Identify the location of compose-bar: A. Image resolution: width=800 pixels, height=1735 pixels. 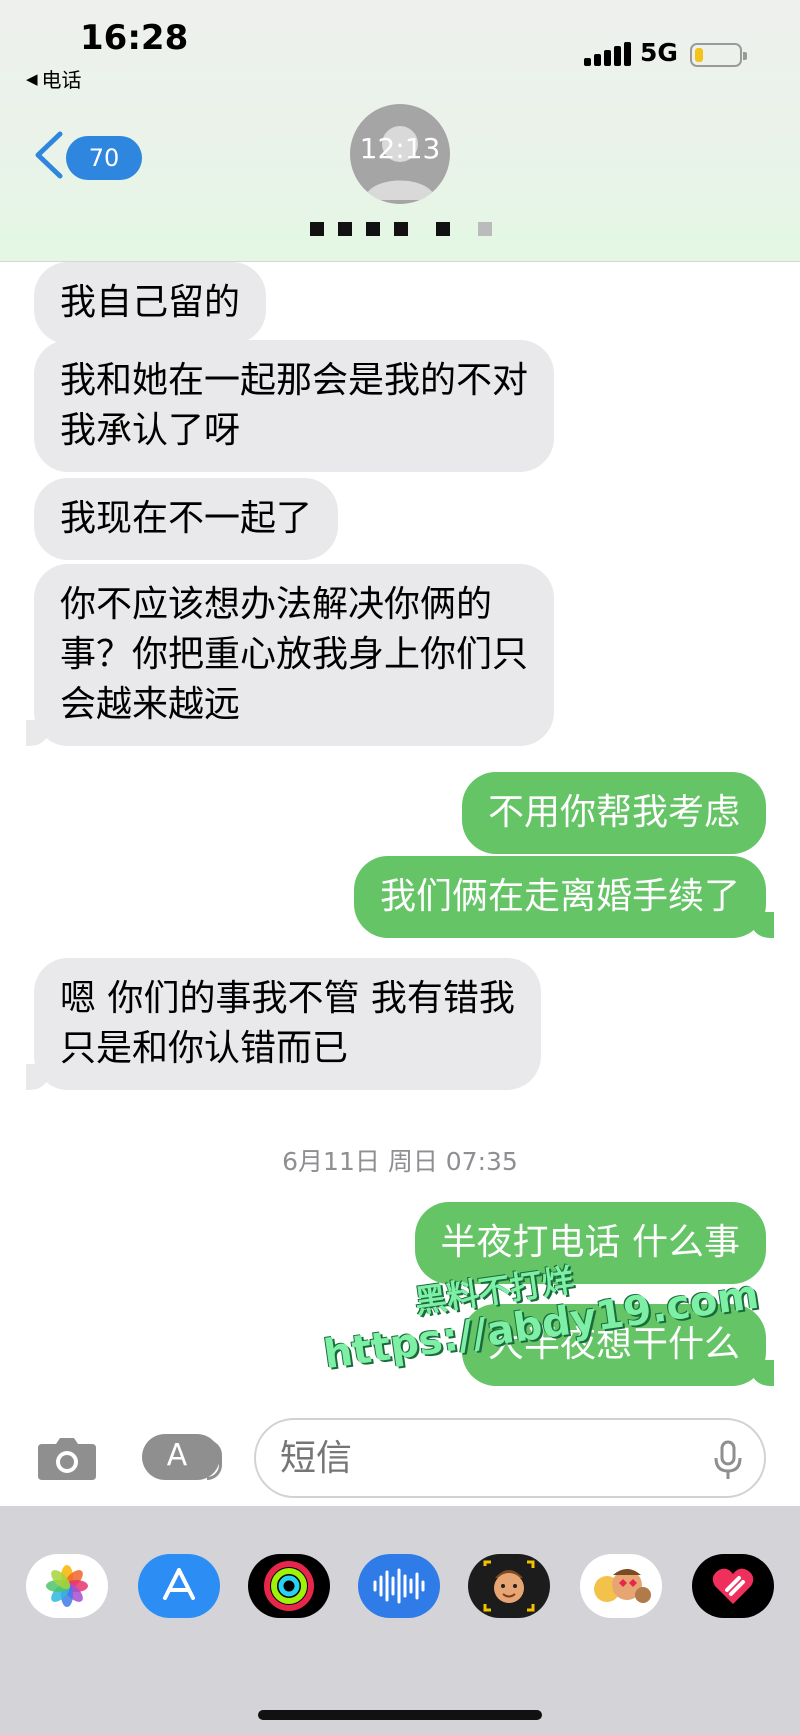
(400, 1452).